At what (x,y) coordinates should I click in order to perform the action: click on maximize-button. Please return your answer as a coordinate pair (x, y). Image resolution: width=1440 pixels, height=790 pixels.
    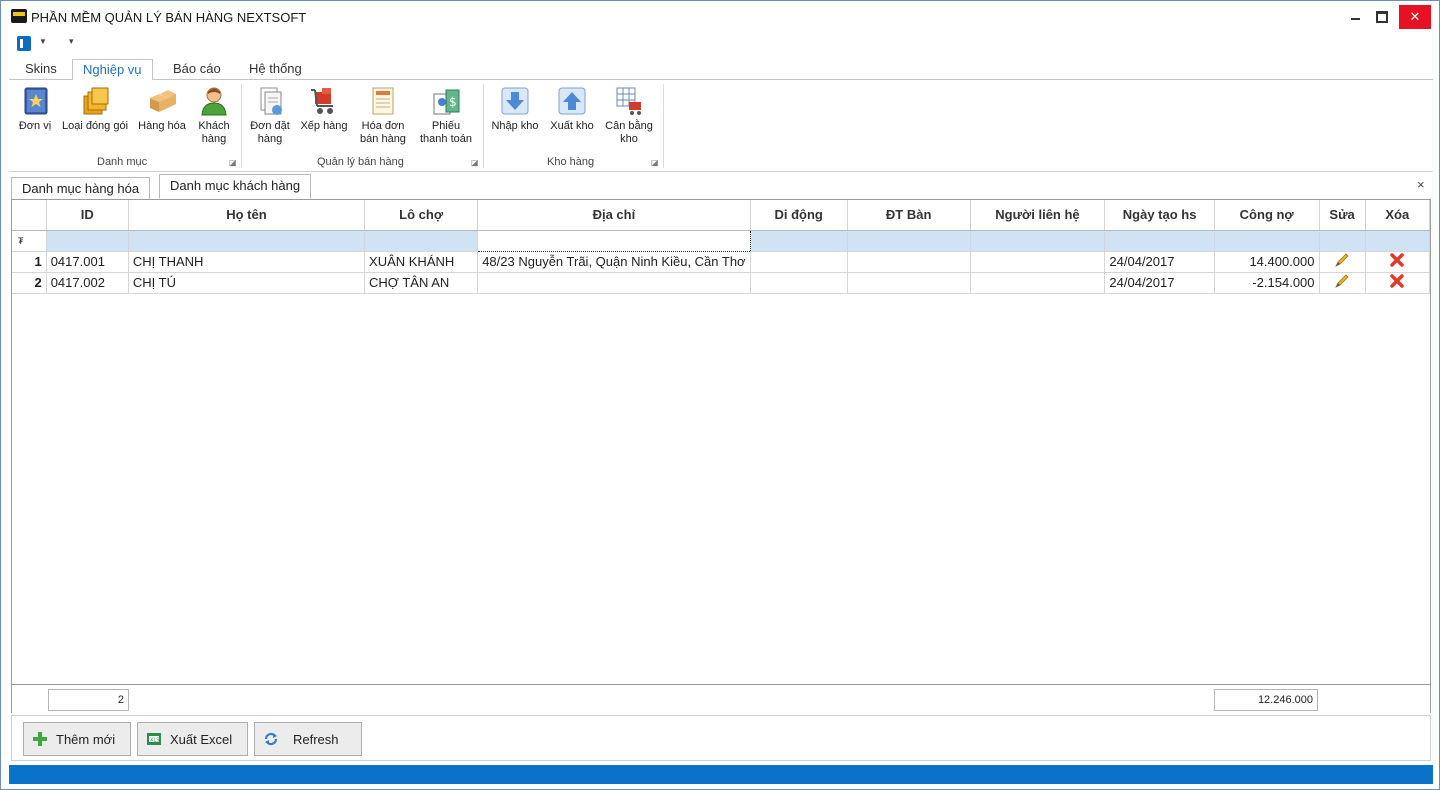
    Looking at the image, I should click on (1382, 17).